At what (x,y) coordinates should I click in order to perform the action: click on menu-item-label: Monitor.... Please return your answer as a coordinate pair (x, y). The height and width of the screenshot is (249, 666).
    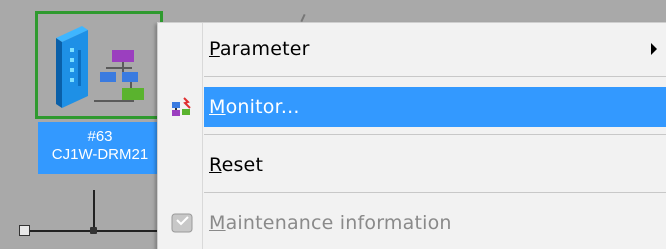
    Looking at the image, I should click on (254, 107).